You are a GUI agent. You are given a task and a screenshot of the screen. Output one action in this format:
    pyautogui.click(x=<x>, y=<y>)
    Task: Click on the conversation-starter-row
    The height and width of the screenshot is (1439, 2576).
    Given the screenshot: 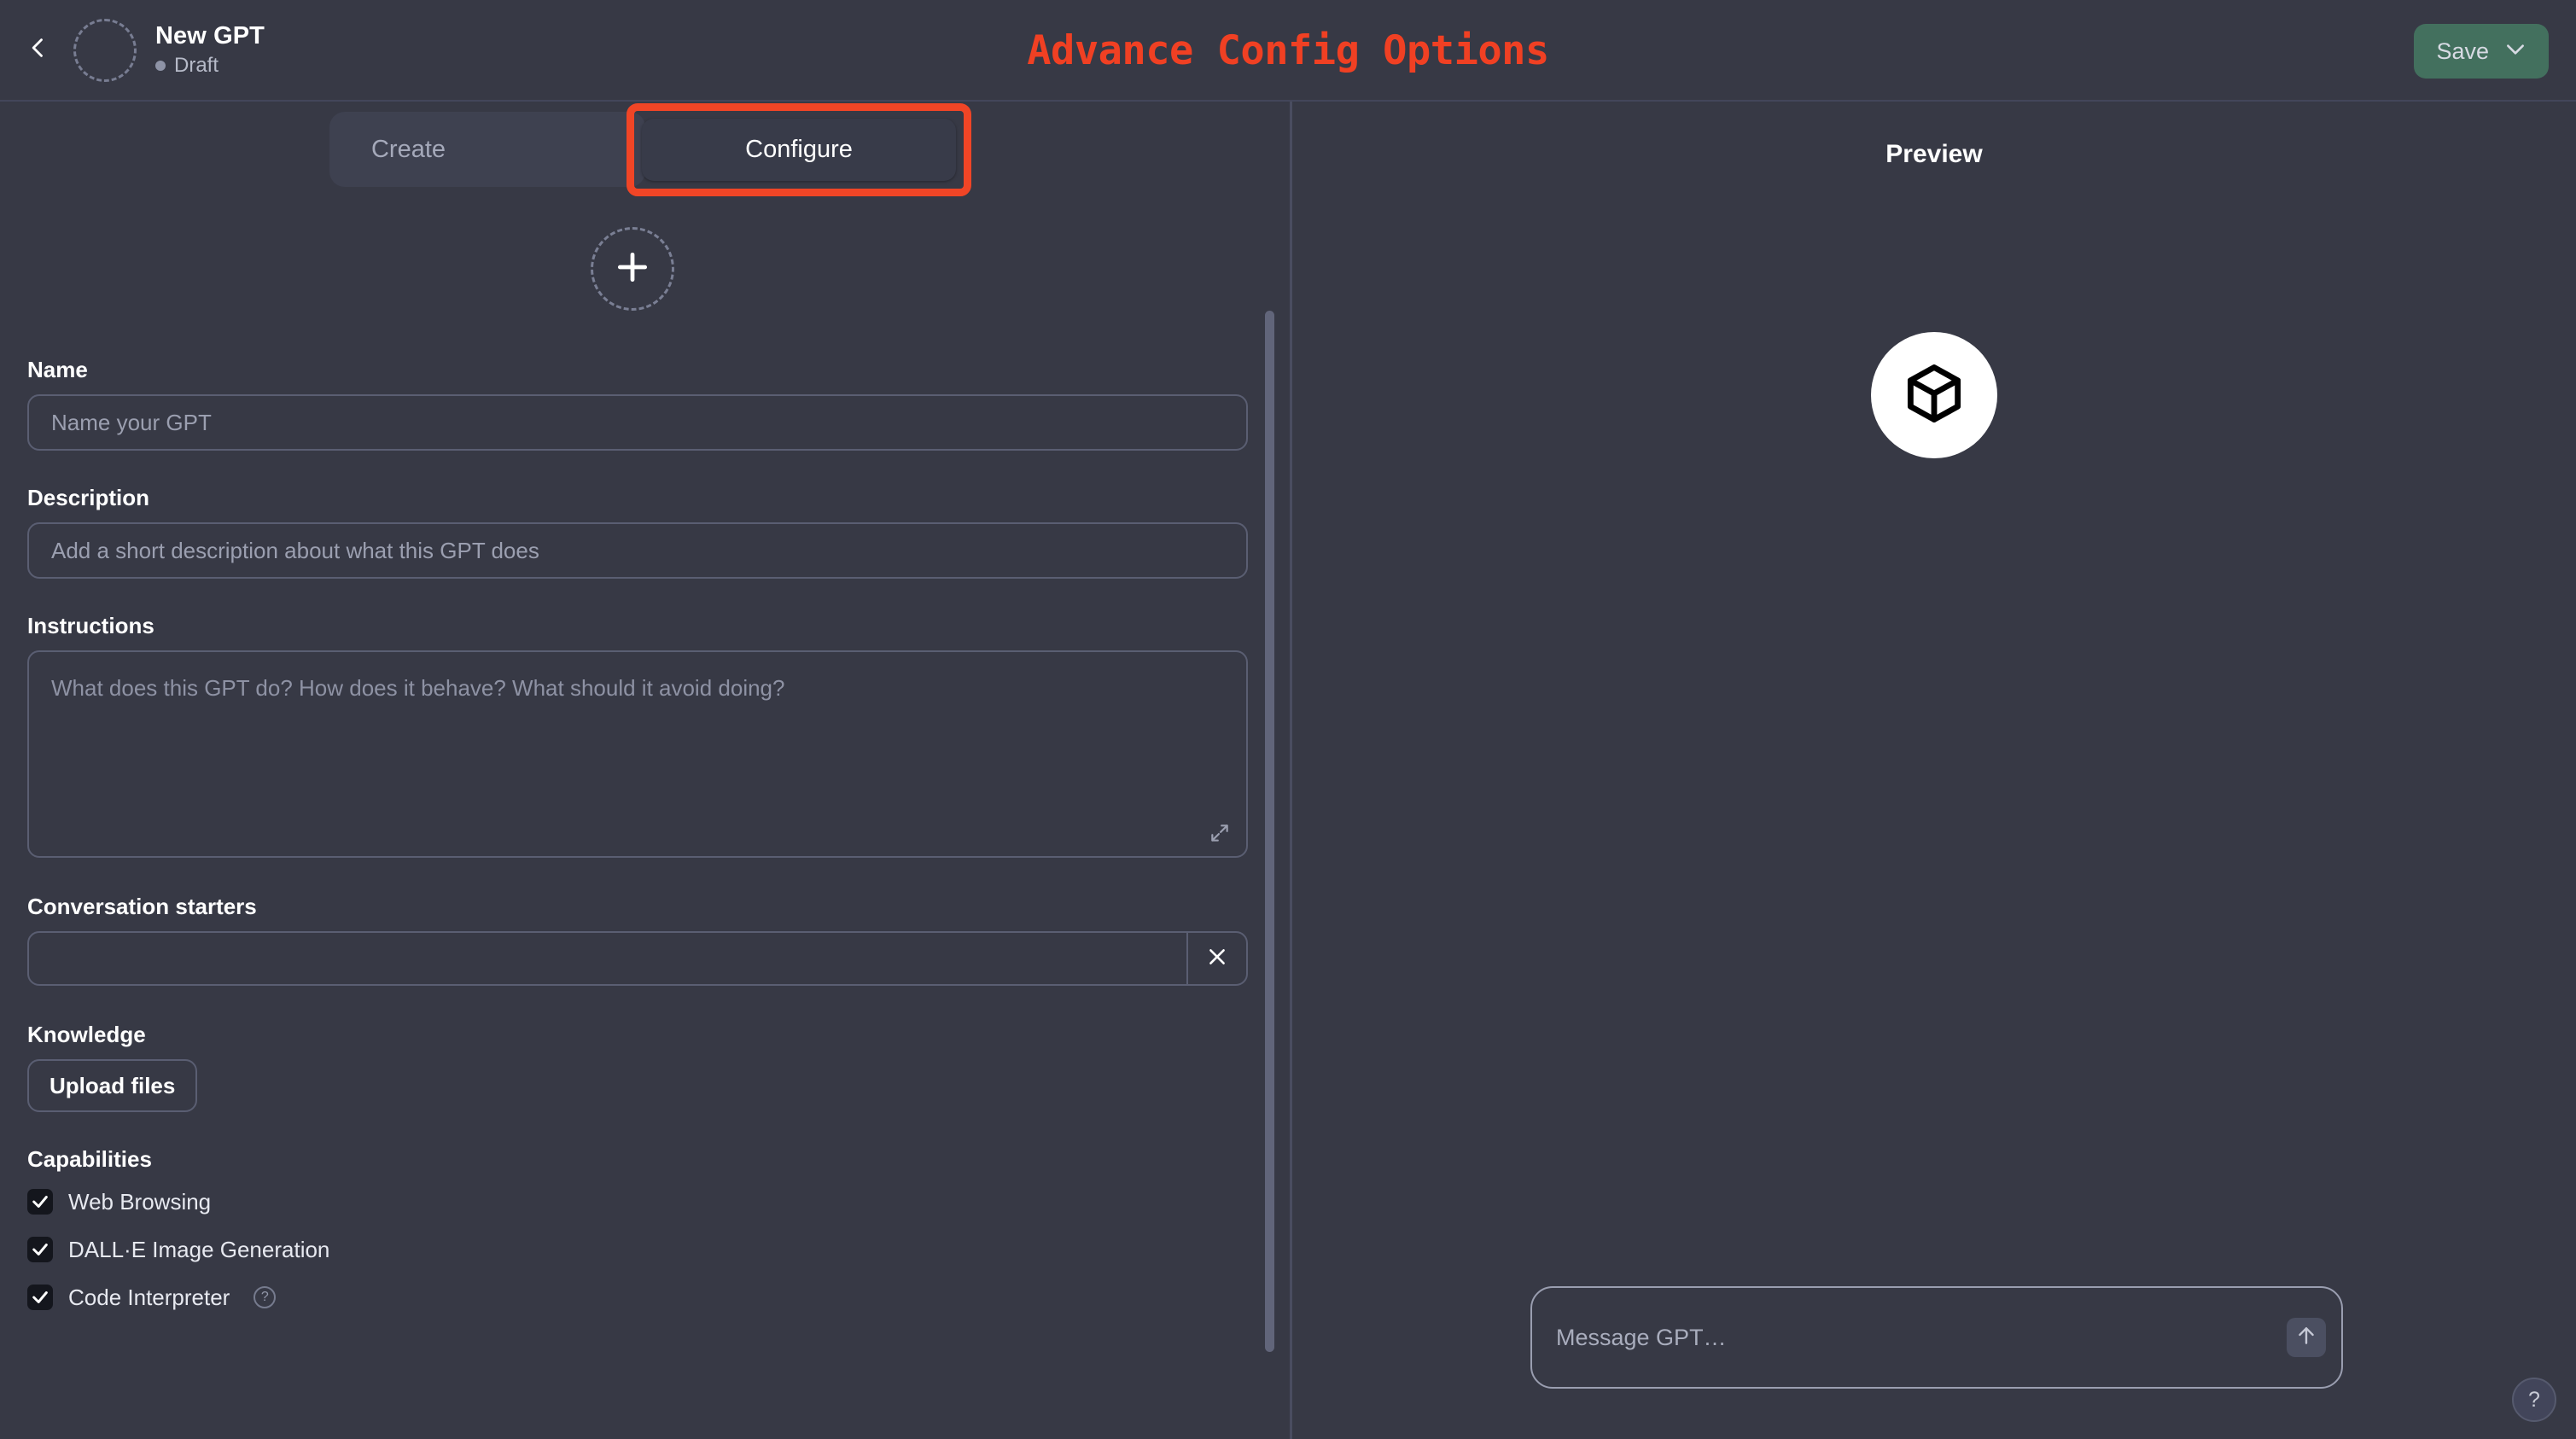 What is the action you would take?
    pyautogui.click(x=637, y=958)
    